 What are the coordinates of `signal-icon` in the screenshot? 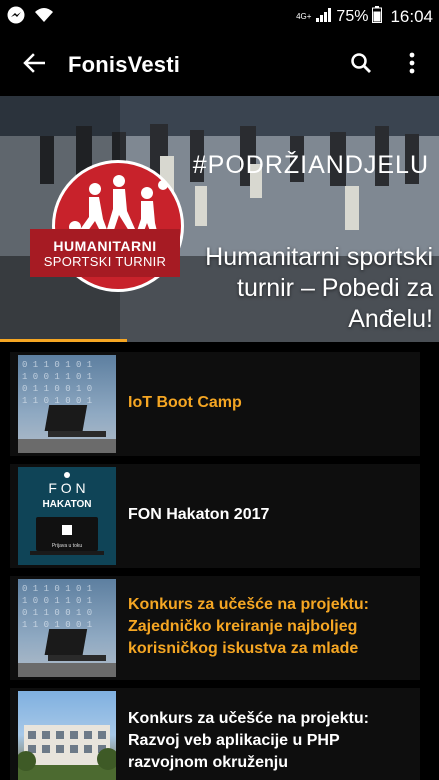 It's located at (324, 17).